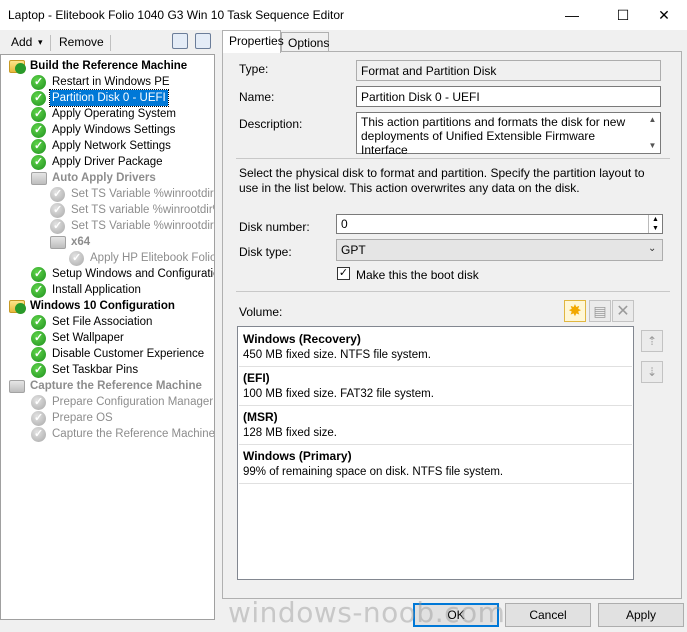  Describe the element at coordinates (623, 15) in the screenshot. I see `maximize-button: ☐` at that location.